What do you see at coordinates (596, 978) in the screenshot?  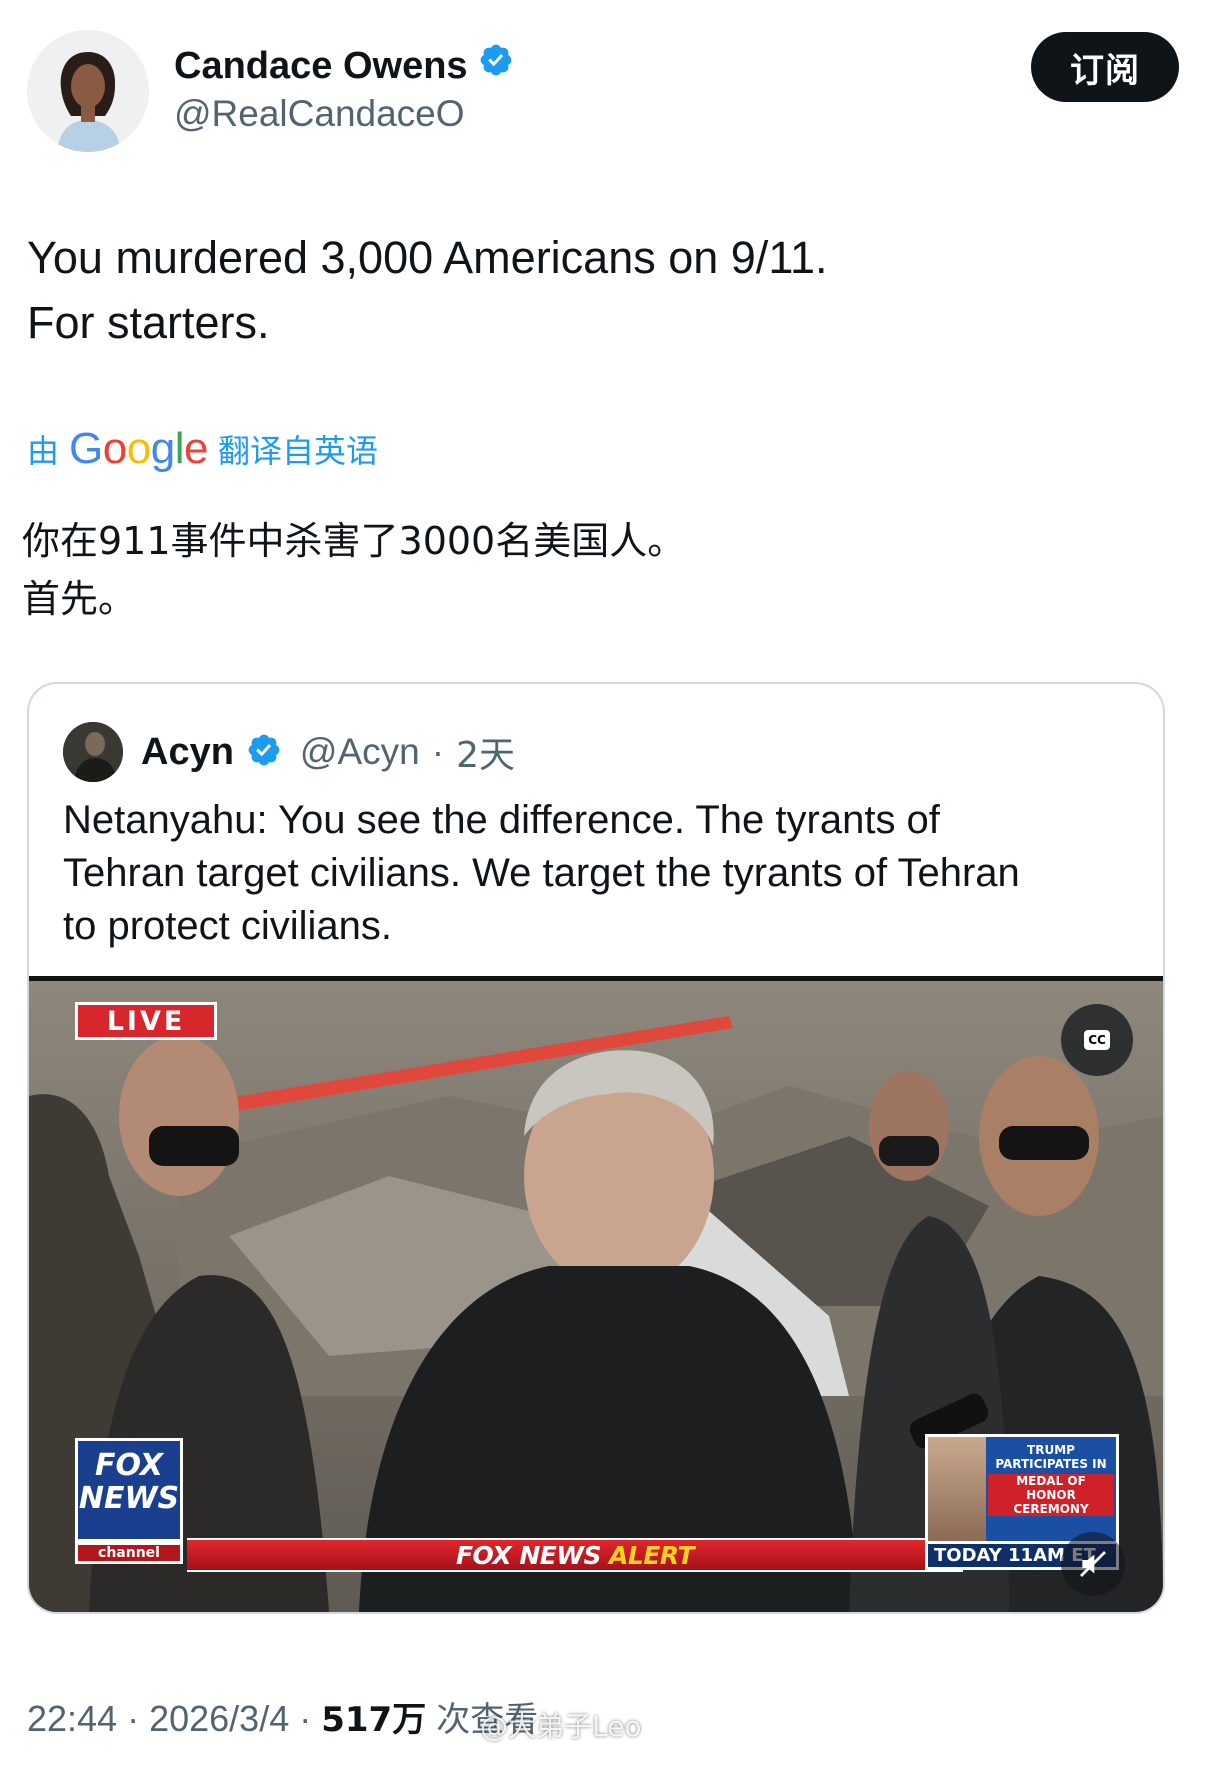 I see `video-top-border` at bounding box center [596, 978].